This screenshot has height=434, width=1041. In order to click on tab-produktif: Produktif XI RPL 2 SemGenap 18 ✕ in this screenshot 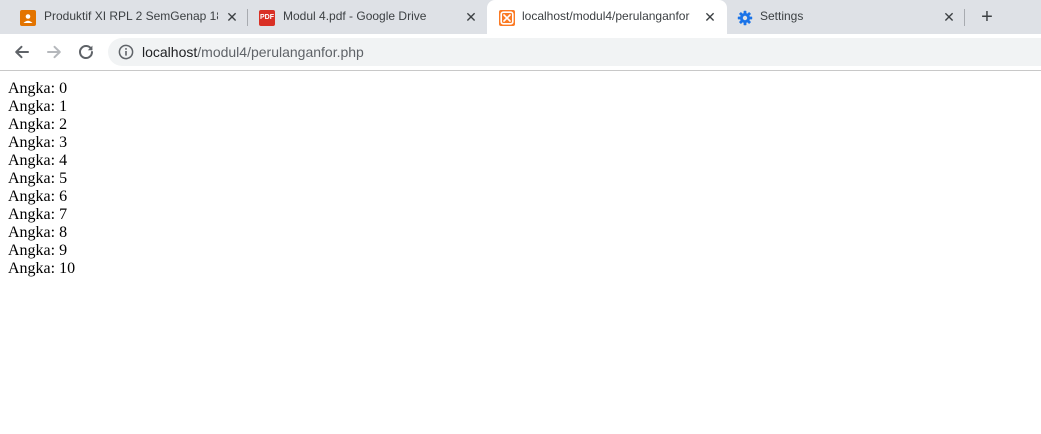, I will do `click(123, 17)`.